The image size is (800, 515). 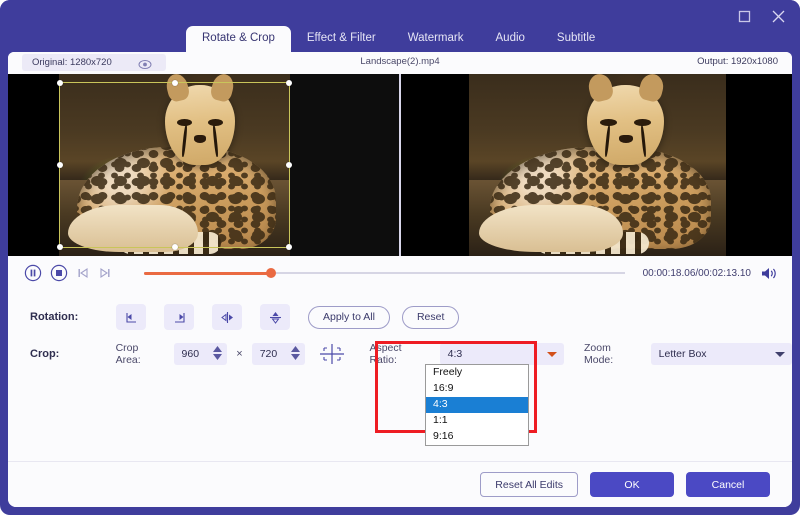 I want to click on aspect-ratio-option-16-9: 16:9, so click(x=477, y=389).